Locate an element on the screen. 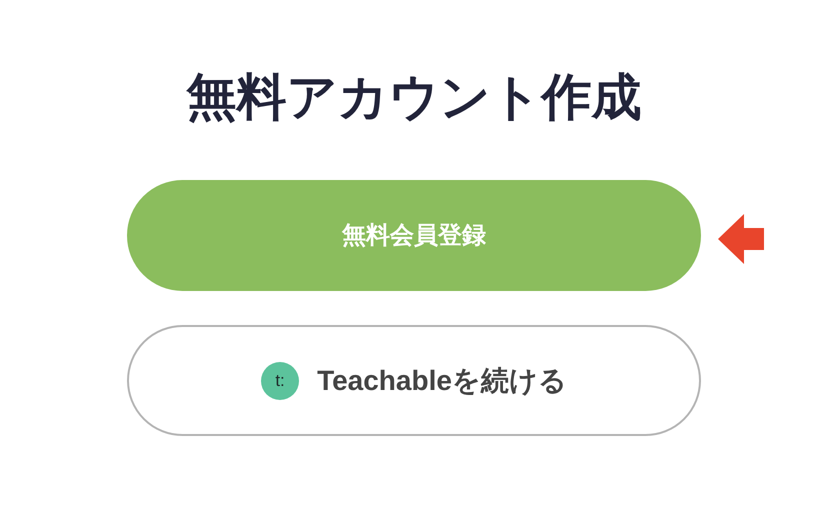 The height and width of the screenshot is (508, 828). button-label: Teachableを続ける is located at coordinates (442, 381).